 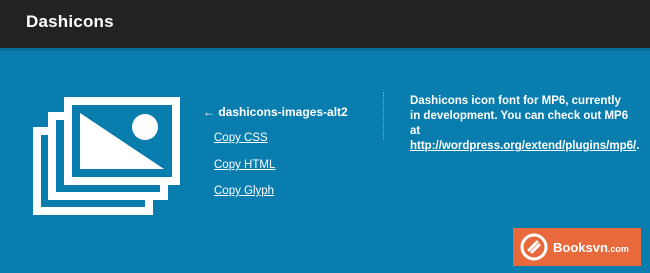 I want to click on info-text-end: ., so click(x=638, y=146).